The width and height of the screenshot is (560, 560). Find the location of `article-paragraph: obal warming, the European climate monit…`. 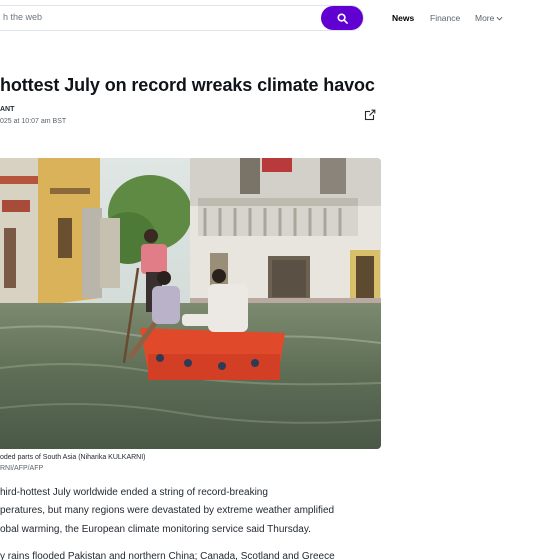

article-paragraph: obal warming, the European climate monit… is located at coordinates (155, 529).